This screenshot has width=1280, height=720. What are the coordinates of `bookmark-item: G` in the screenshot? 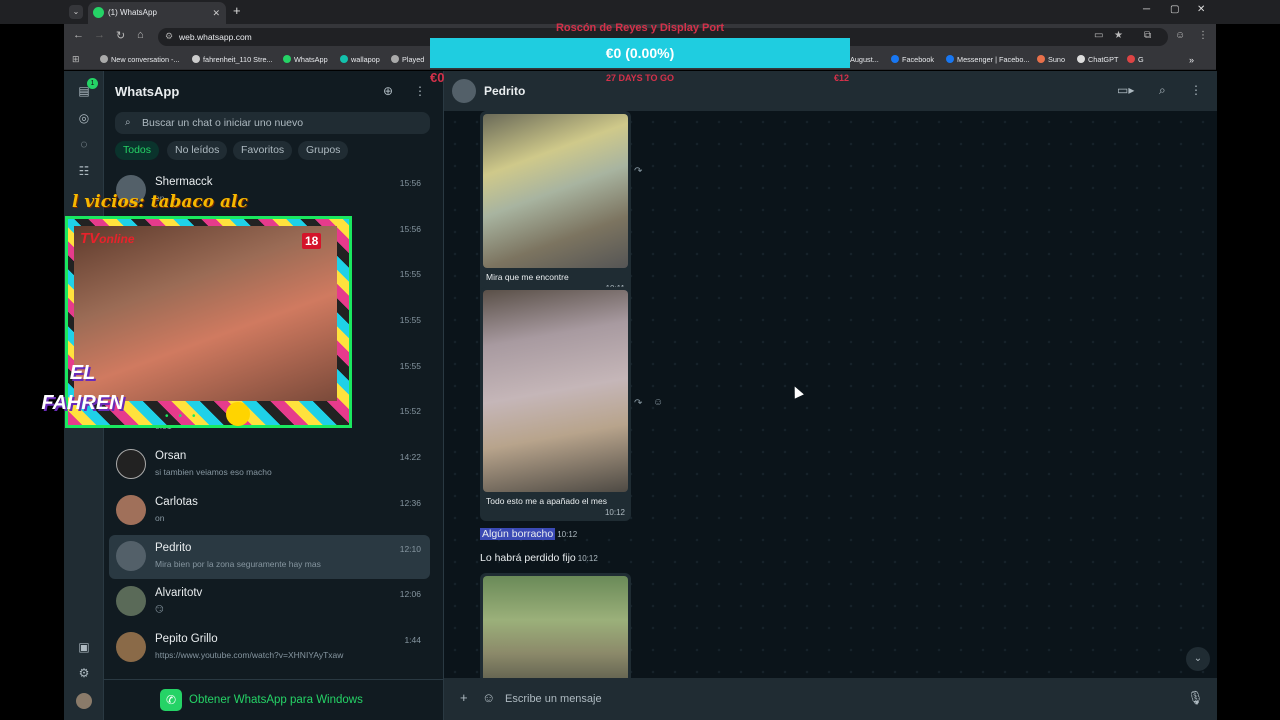 It's located at (1135, 59).